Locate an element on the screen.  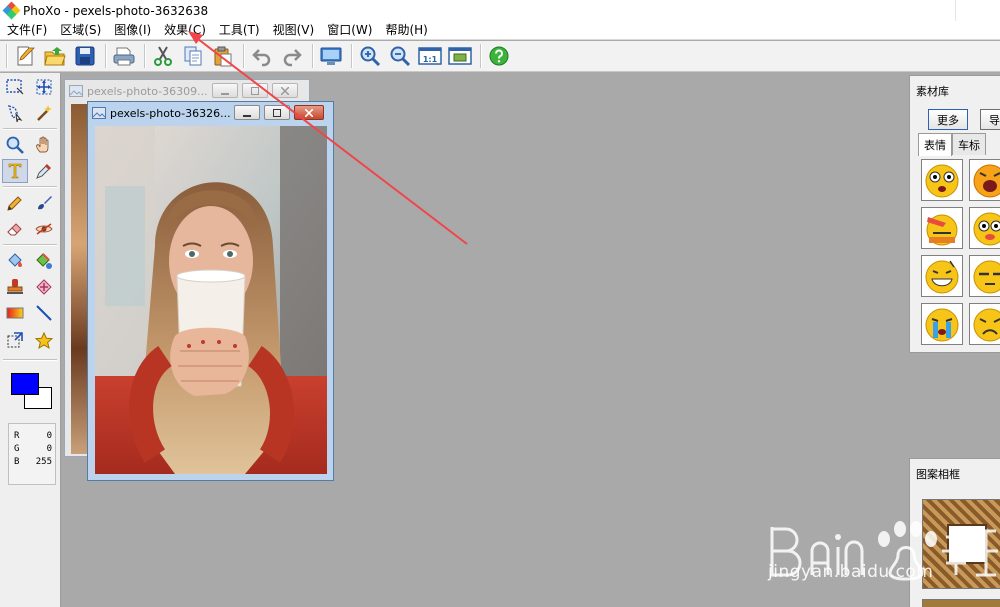
screen-capture-button is located at coordinates (331, 56).